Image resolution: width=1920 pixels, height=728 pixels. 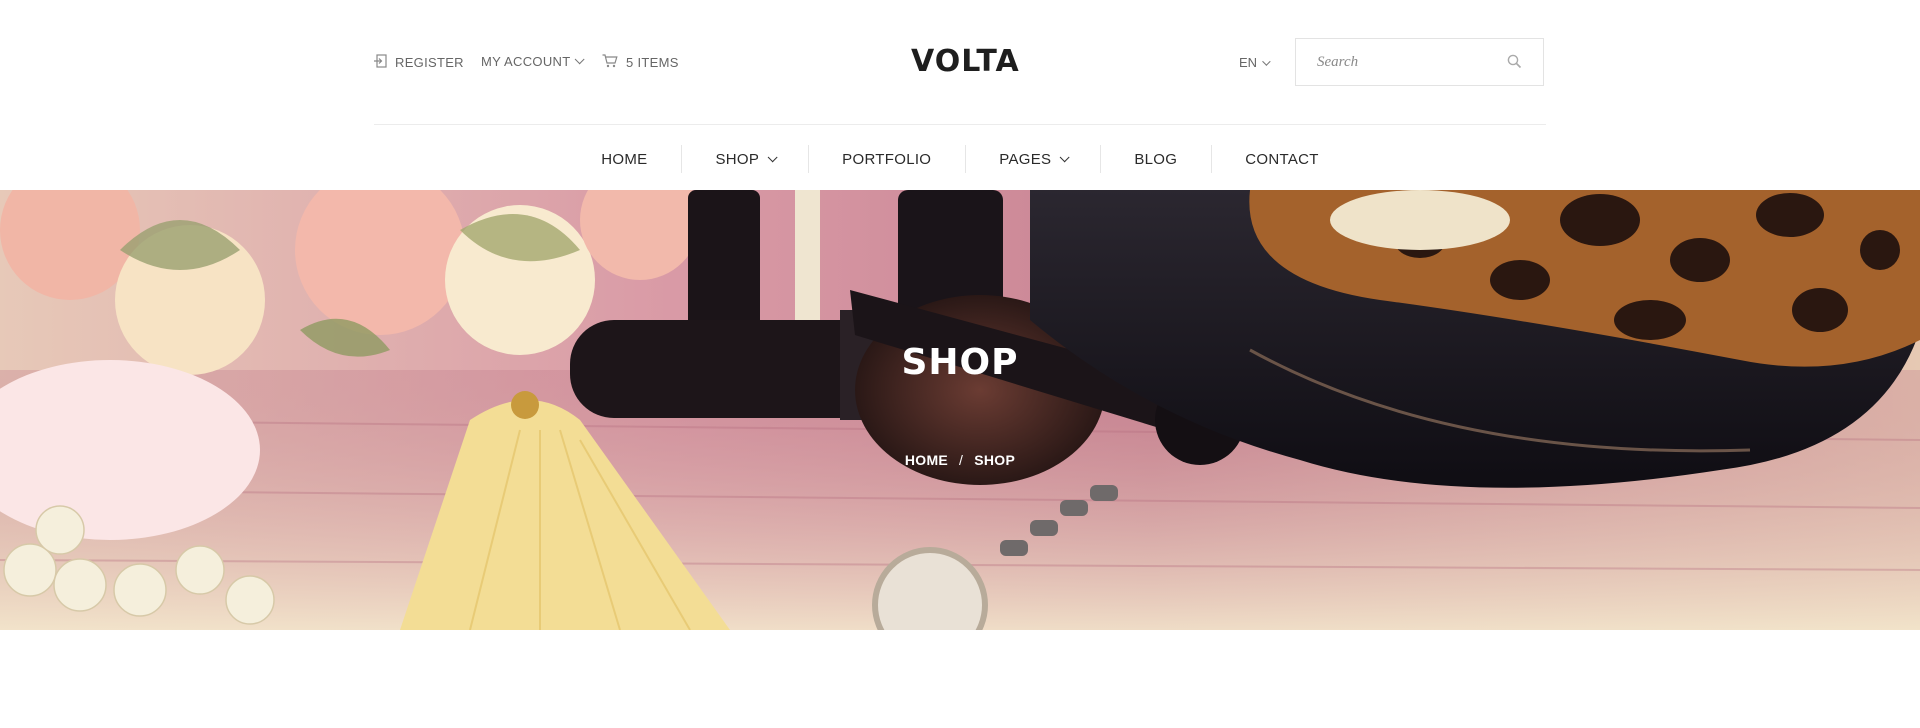 I want to click on nav-item-portfolio: PORTFOLIO, so click(x=886, y=159).